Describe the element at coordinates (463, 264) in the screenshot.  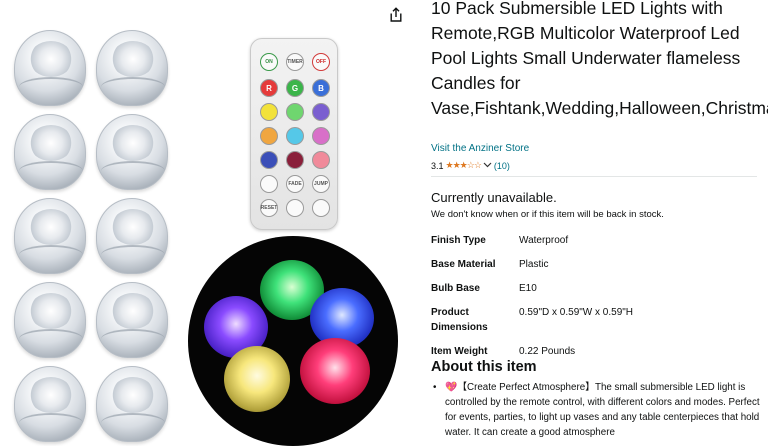
I see `spec-key: Base Material` at that location.